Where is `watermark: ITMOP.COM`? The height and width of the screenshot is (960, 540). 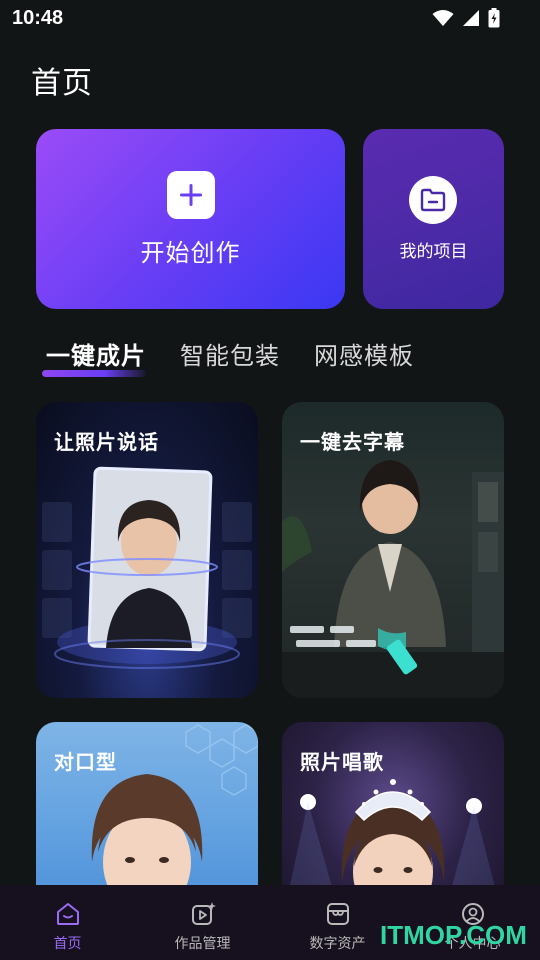
watermark: ITMOP.COM is located at coordinates (453, 935).